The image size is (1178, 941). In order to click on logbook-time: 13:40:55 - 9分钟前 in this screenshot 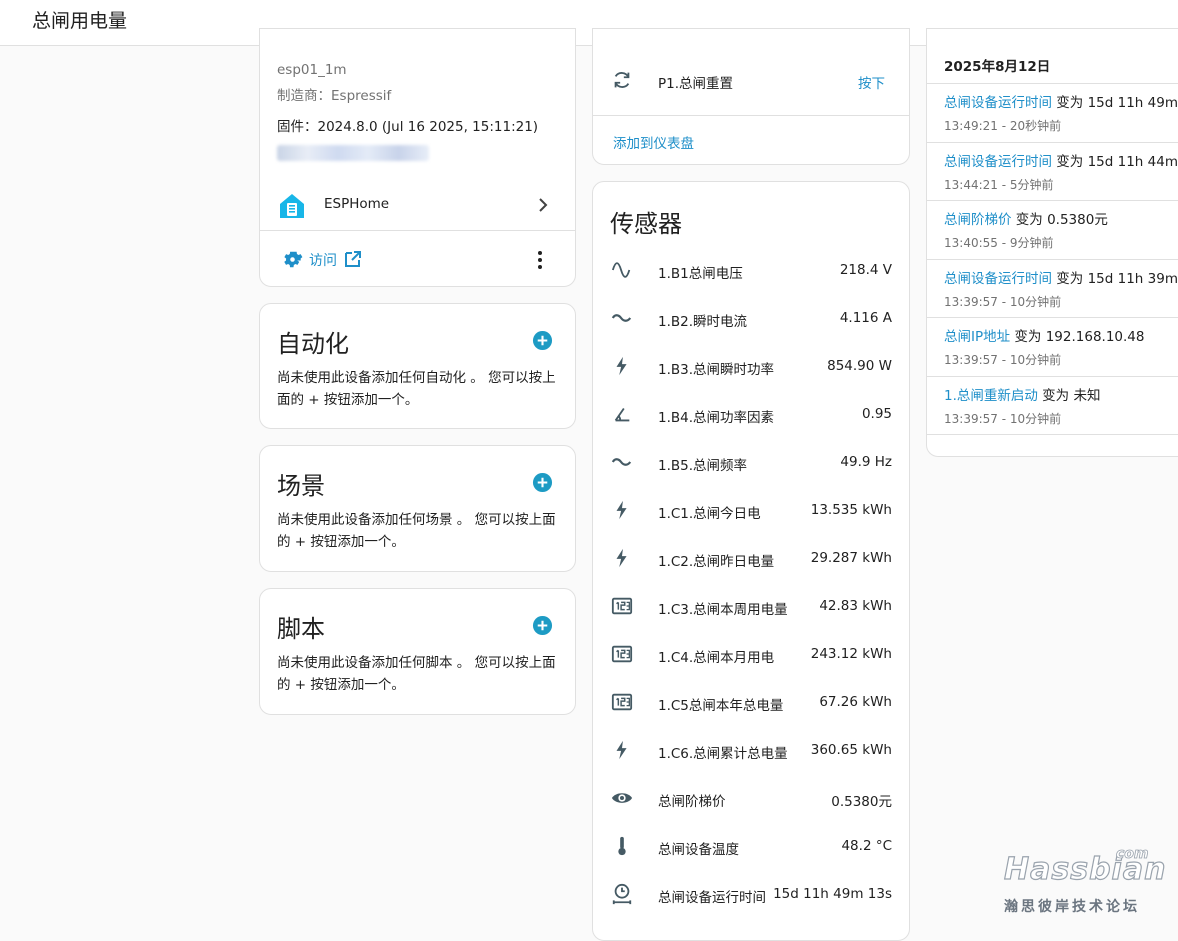, I will do `click(999, 243)`.